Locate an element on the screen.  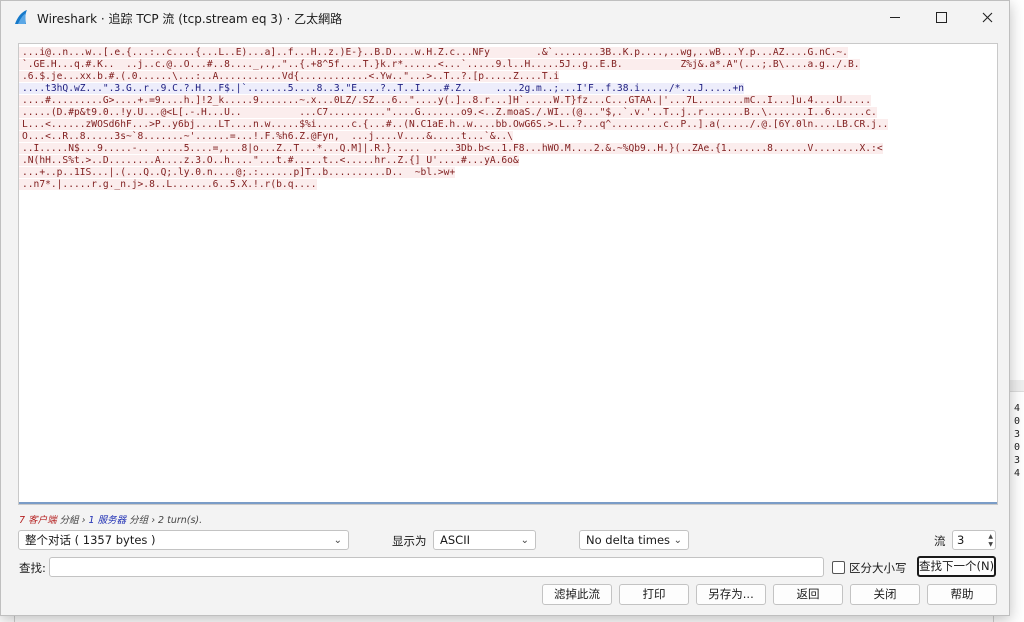
maximize-button is located at coordinates (941, 17).